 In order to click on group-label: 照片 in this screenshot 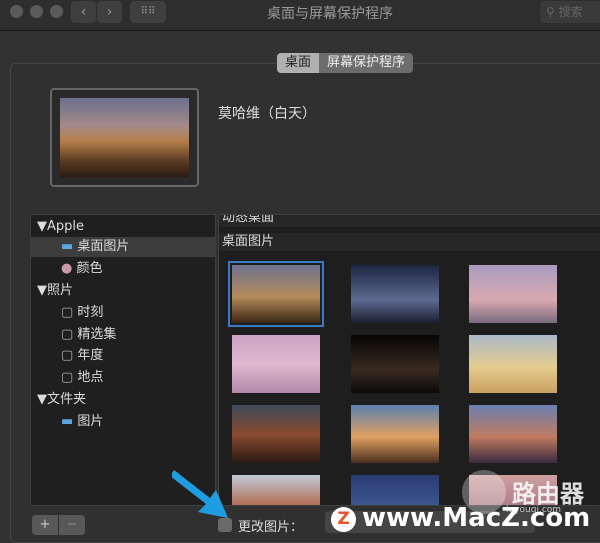, I will do `click(60, 290)`.